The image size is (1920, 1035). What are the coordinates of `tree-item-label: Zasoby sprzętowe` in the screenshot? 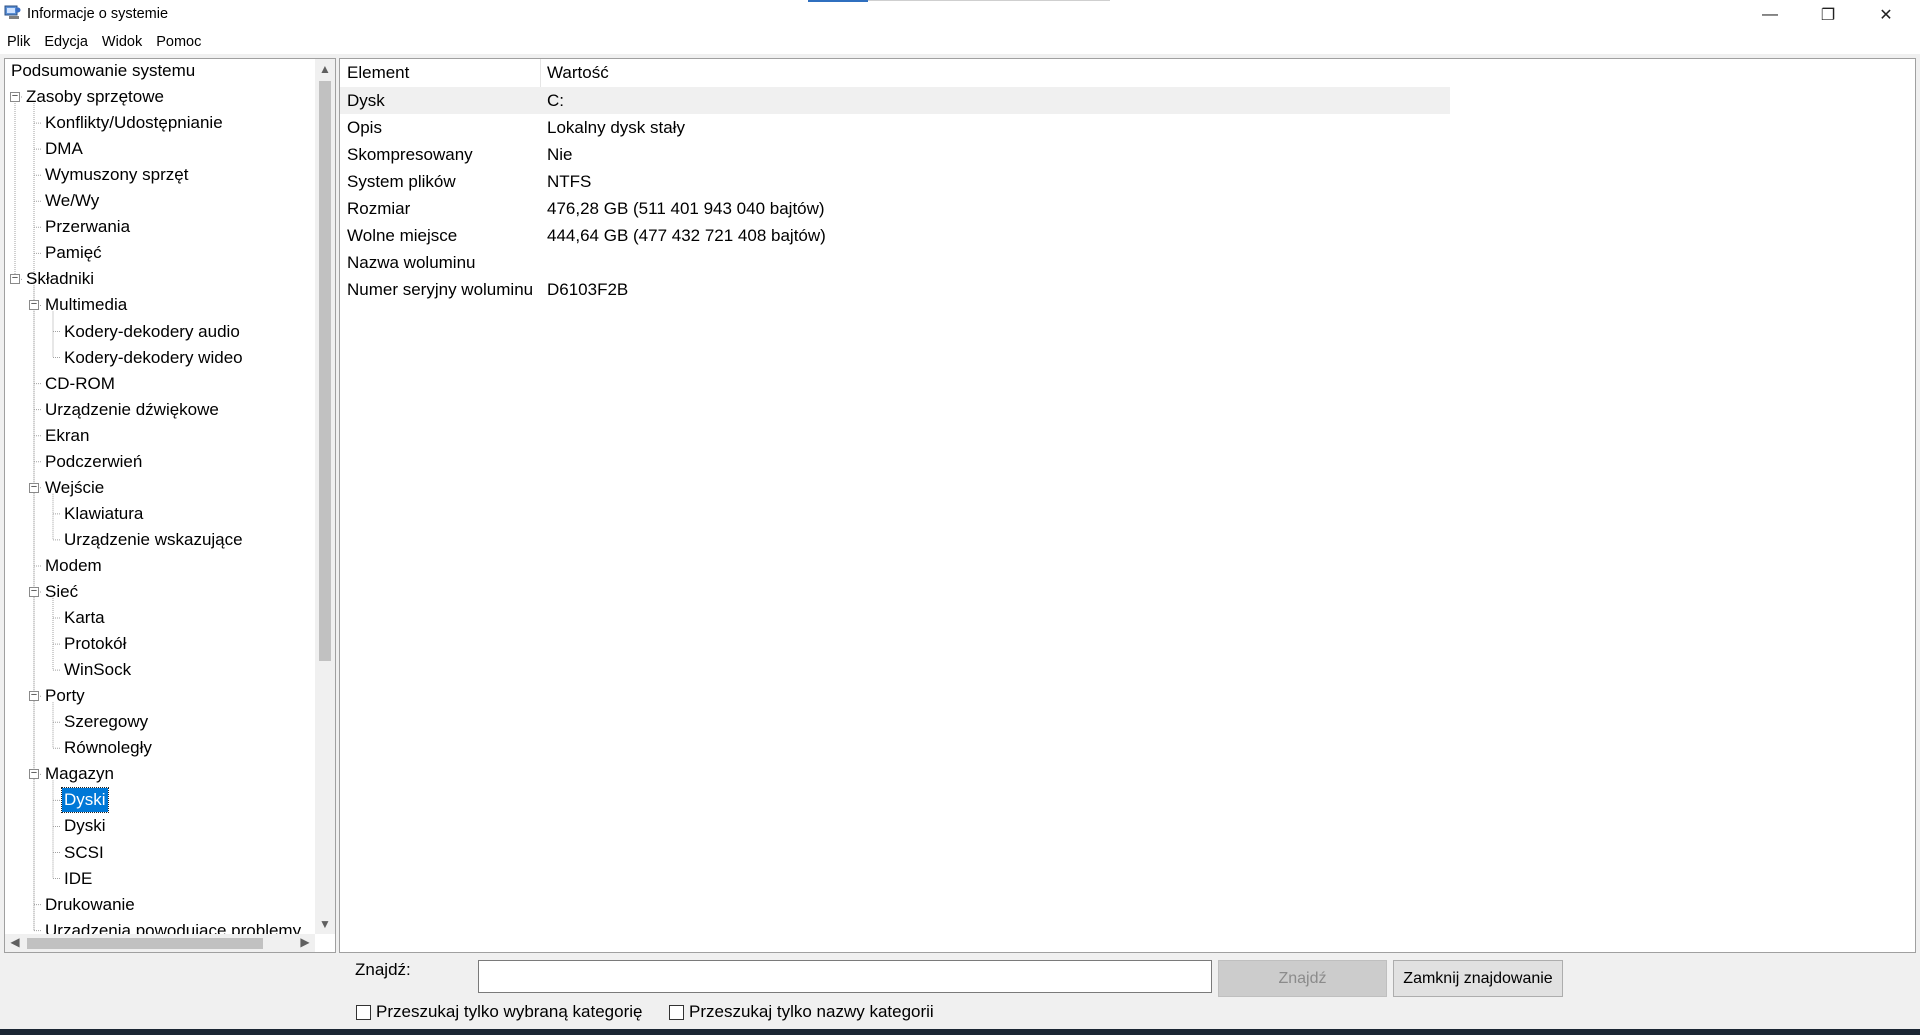 It's located at (95, 97).